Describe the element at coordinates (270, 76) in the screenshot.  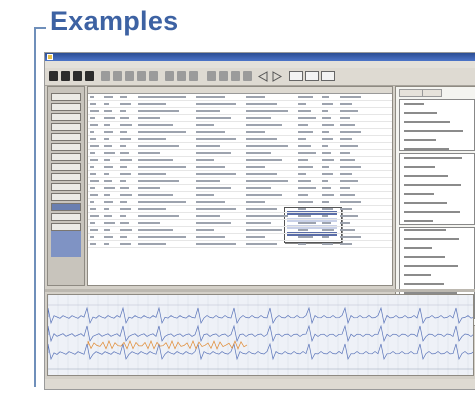
I see `back-arrow-icon` at that location.